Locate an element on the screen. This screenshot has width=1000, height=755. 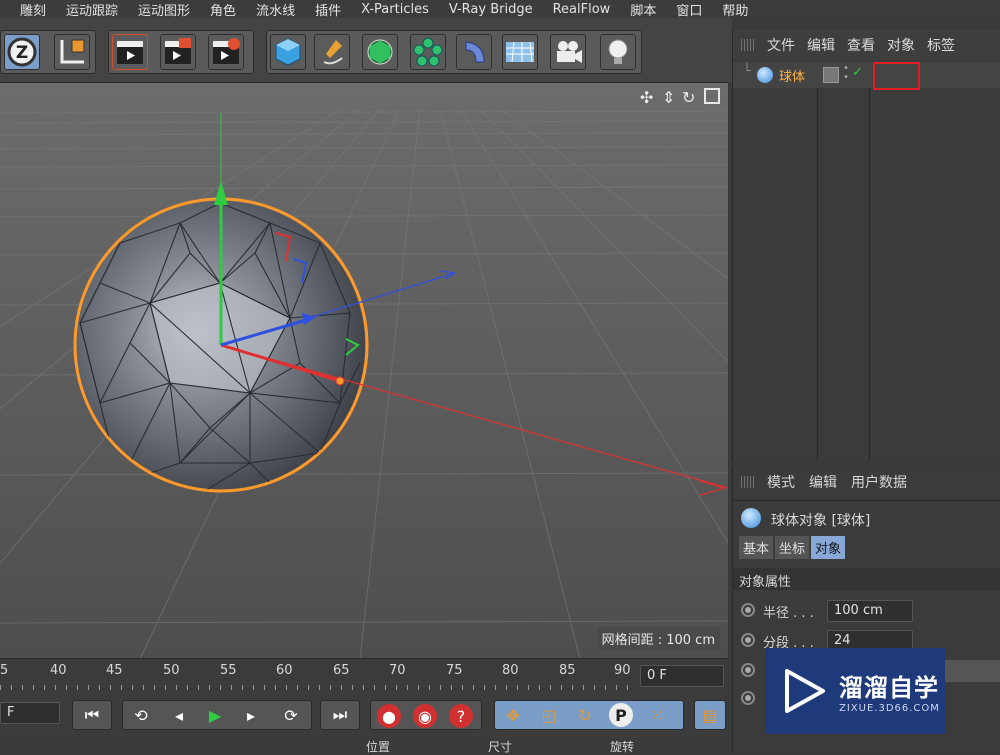
menu-vray-bridge: V-Ray Bridge is located at coordinates (491, 9).